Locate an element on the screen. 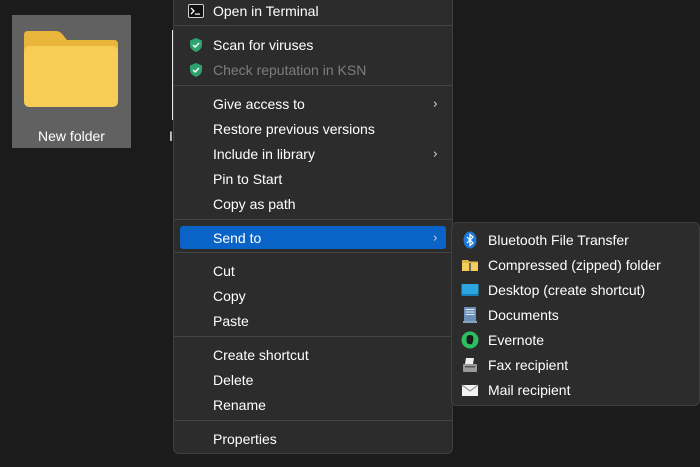 This screenshot has height=467, width=700. menu-item-label: Copy as path is located at coordinates (254, 204).